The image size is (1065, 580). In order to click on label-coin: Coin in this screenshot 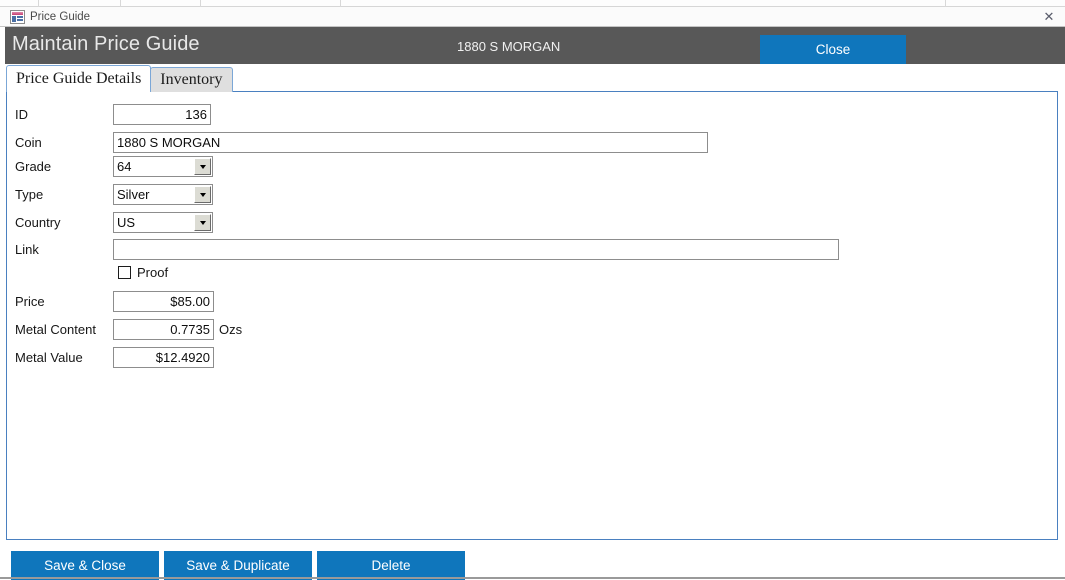, I will do `click(28, 142)`.